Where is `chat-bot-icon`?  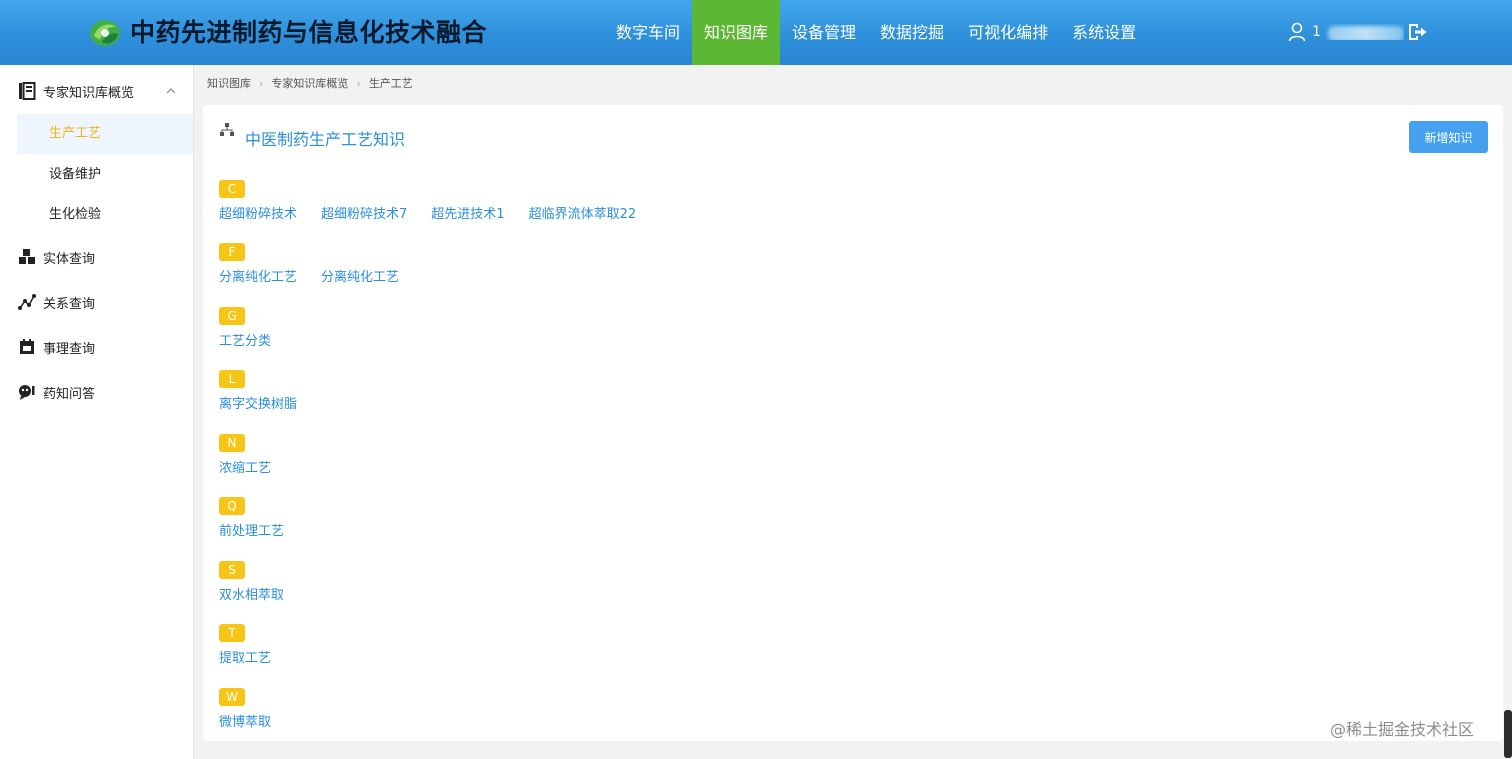 chat-bot-icon is located at coordinates (27, 392).